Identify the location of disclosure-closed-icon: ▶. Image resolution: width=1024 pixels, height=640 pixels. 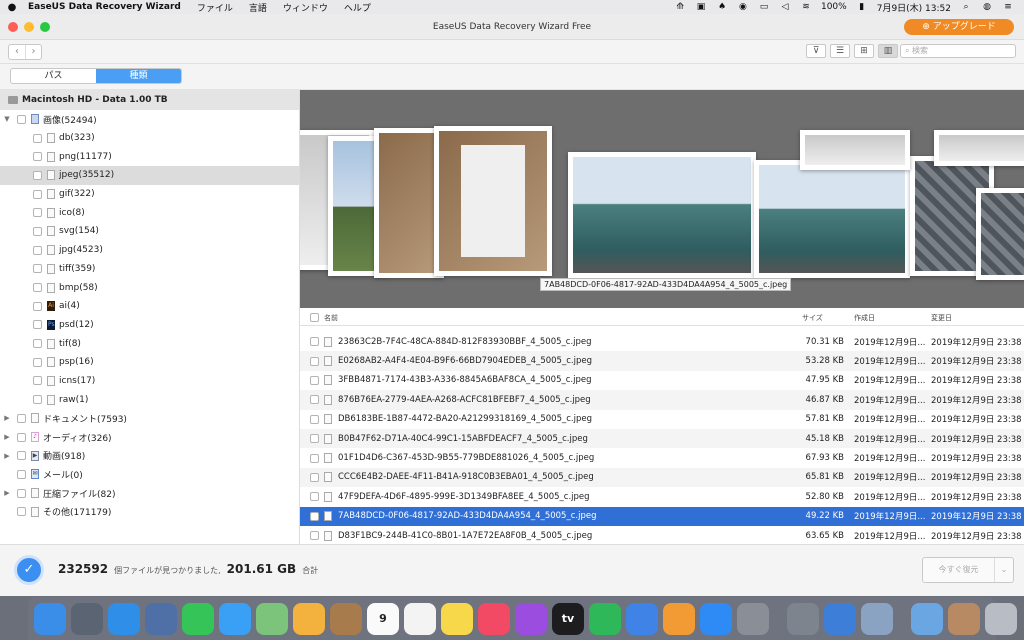
(7, 437).